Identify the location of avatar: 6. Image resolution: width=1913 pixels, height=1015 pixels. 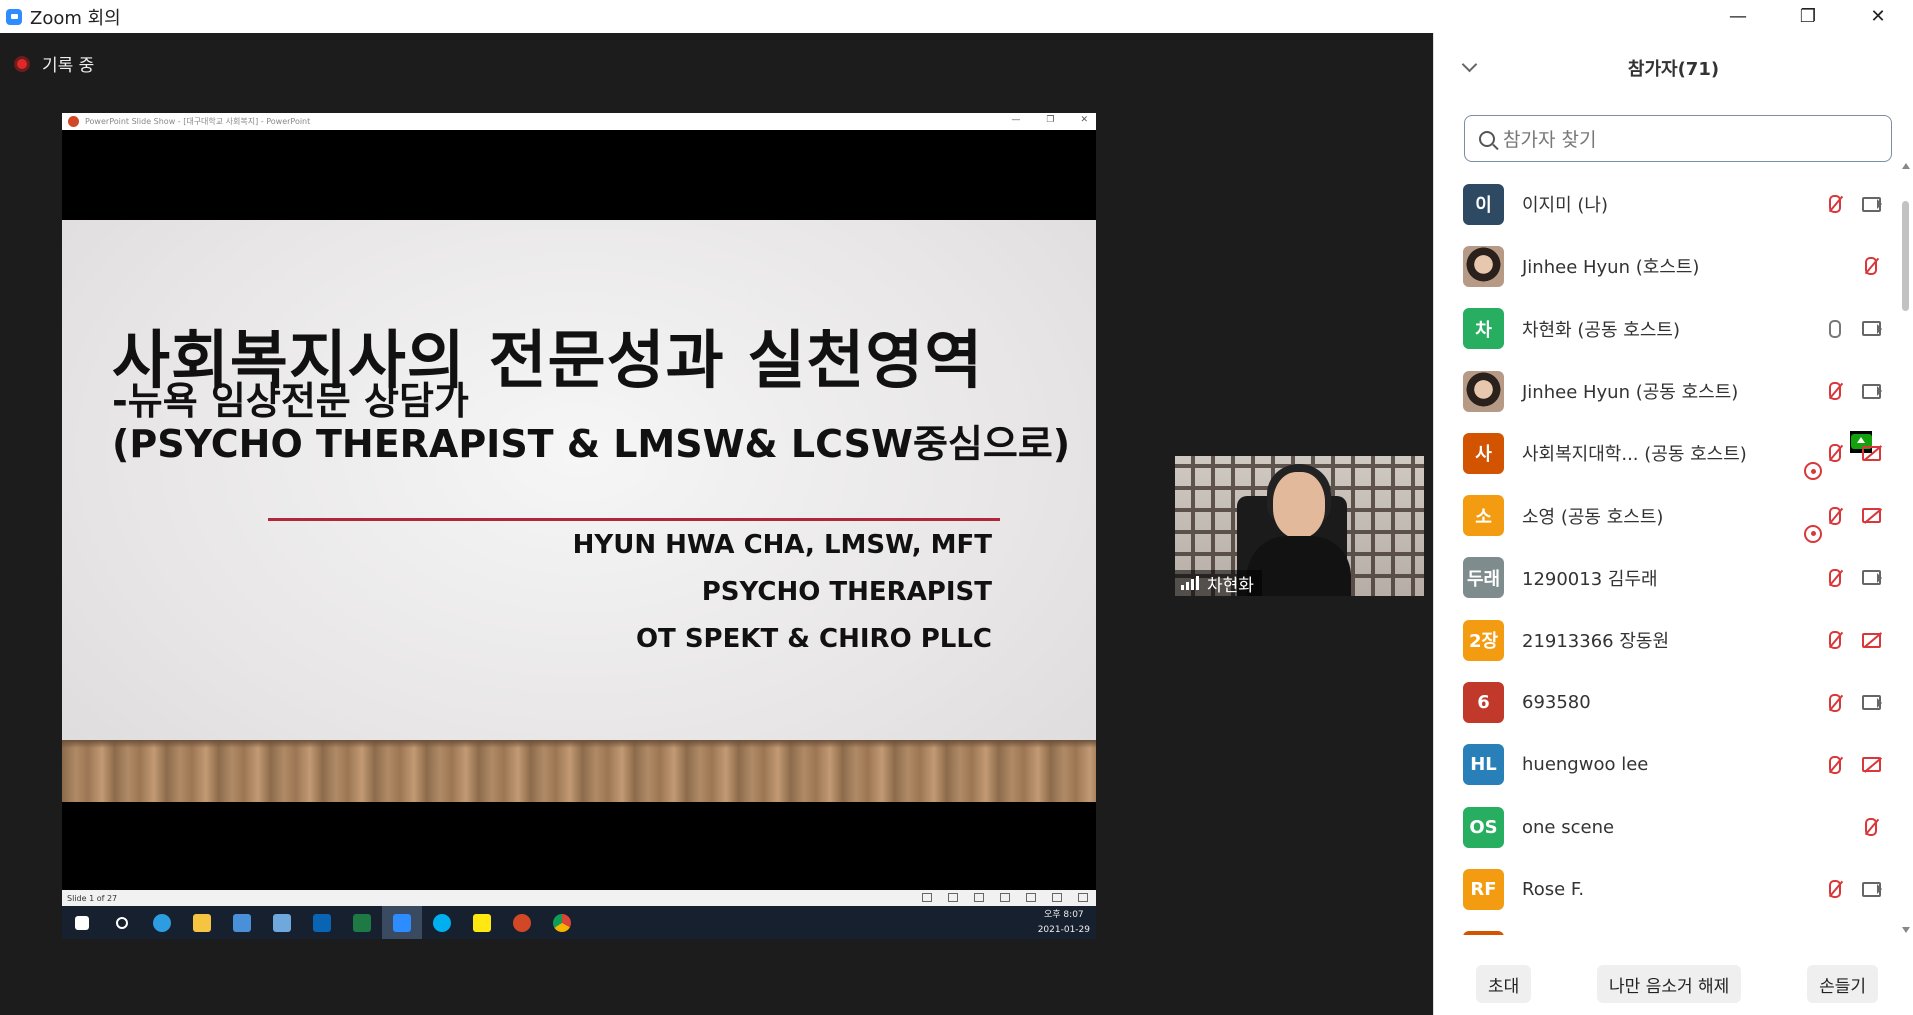
(1483, 703).